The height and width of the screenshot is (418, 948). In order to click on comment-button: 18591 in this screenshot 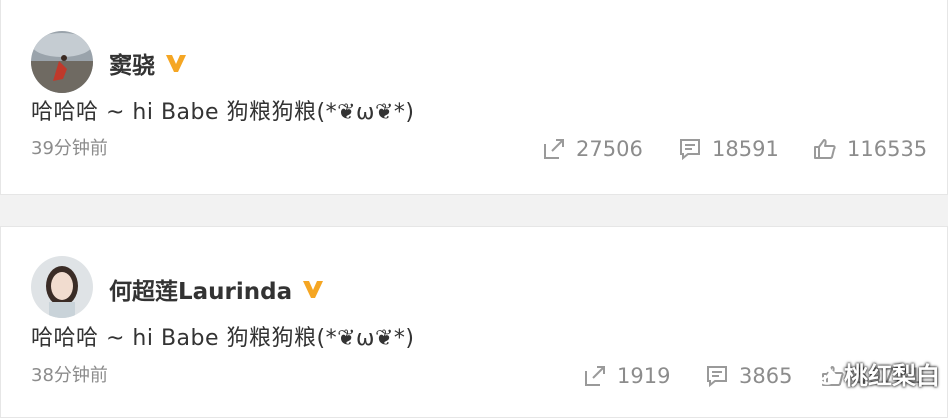, I will do `click(728, 149)`.